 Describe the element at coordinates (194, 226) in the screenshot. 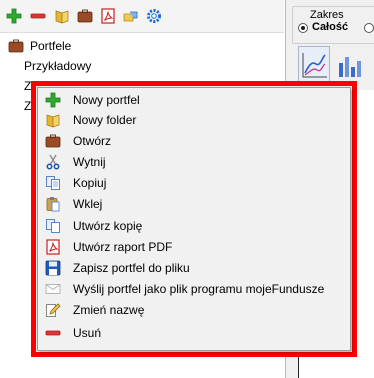

I see `menu-item-duplicate: Utwórz kopię` at that location.